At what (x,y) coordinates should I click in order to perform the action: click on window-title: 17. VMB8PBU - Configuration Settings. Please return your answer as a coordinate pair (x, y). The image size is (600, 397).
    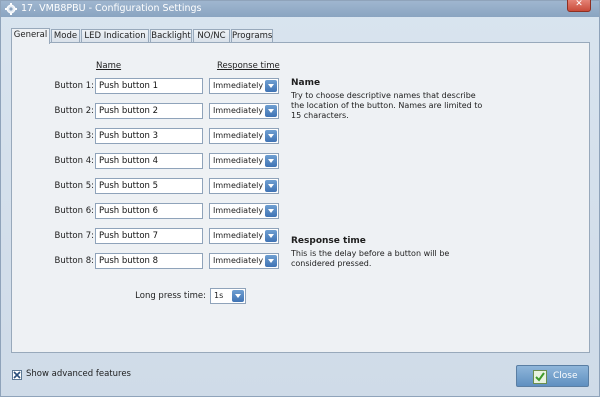
    Looking at the image, I should click on (111, 8).